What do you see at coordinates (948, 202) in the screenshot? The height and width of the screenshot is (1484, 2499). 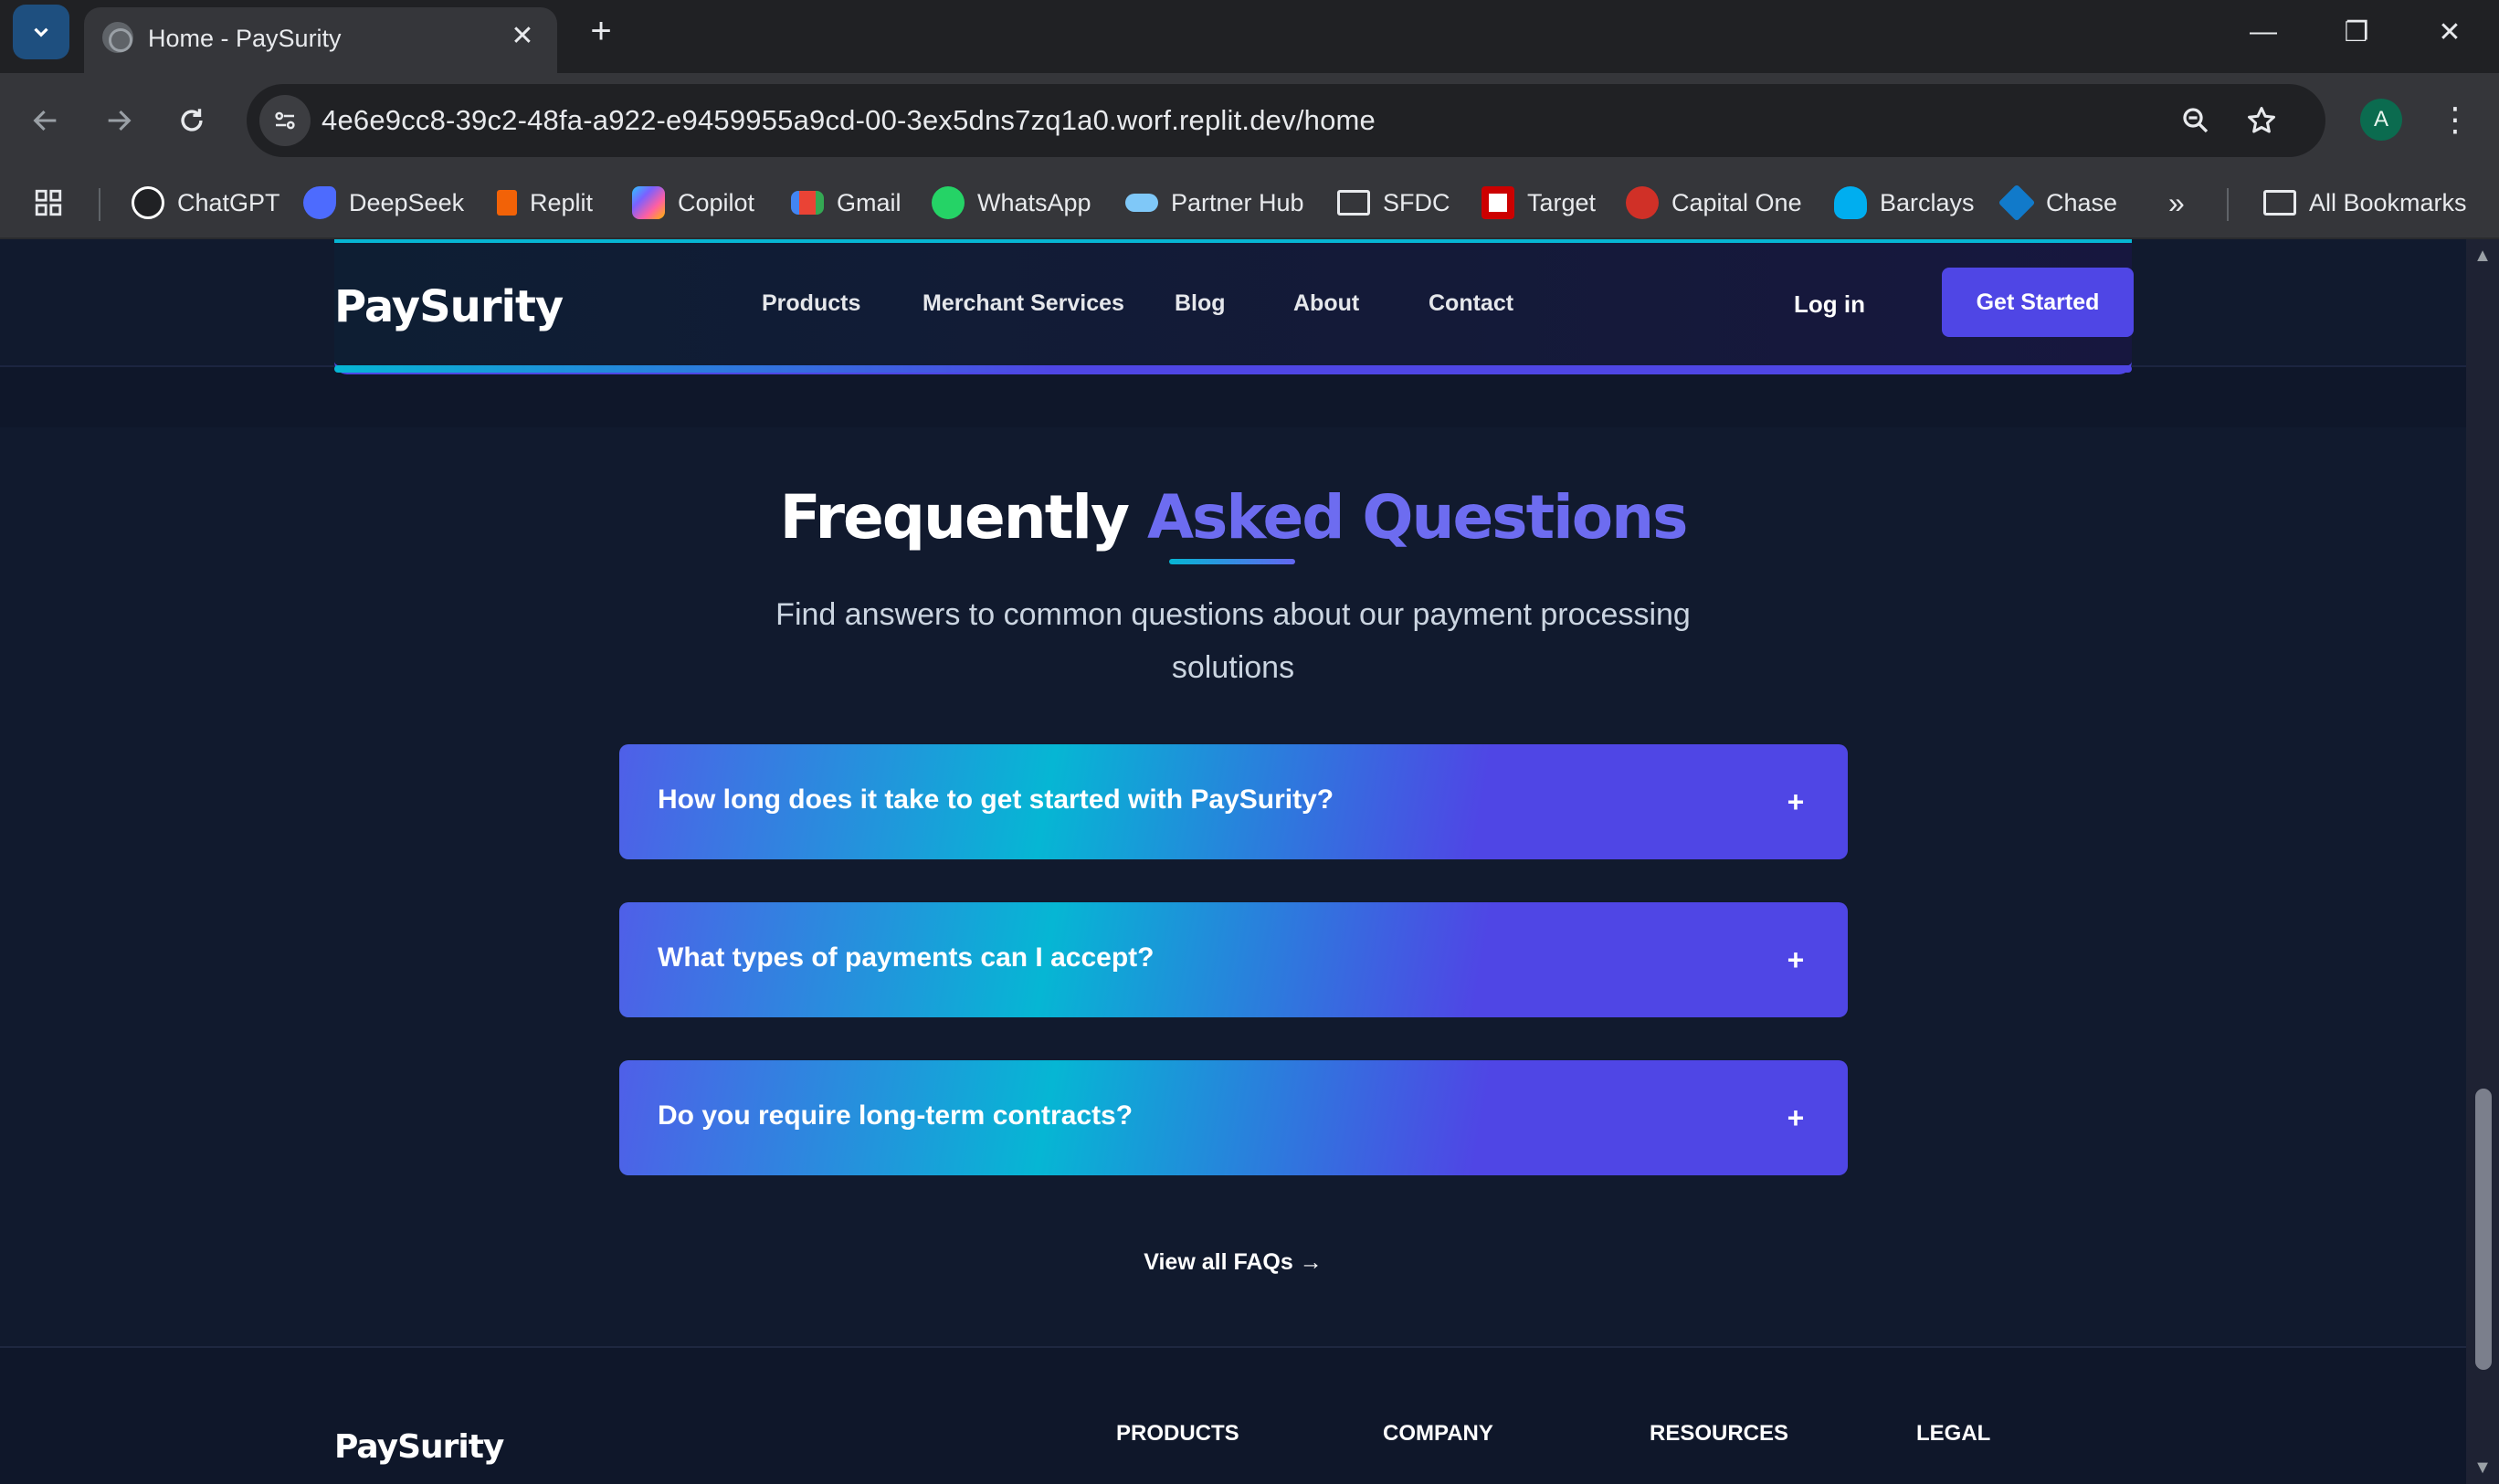 I see `whatsapp-icon` at bounding box center [948, 202].